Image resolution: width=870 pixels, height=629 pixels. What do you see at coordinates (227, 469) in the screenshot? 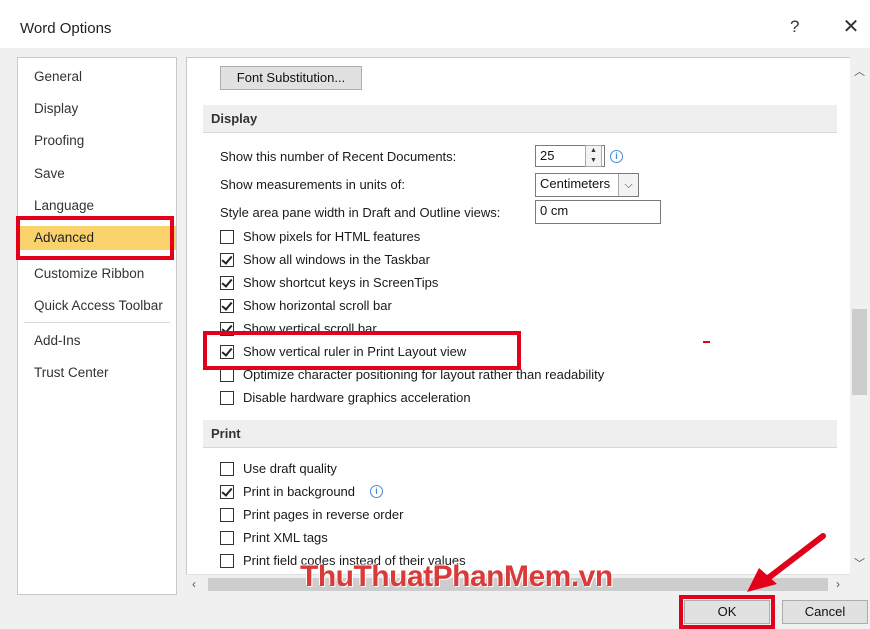
I see `checkbox-draft-quality` at bounding box center [227, 469].